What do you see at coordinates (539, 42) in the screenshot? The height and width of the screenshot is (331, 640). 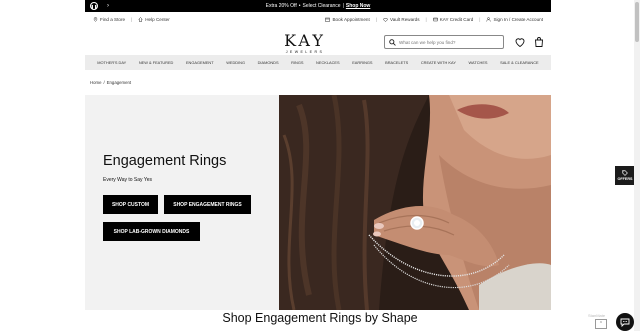 I see `shopping-bag-icon` at bounding box center [539, 42].